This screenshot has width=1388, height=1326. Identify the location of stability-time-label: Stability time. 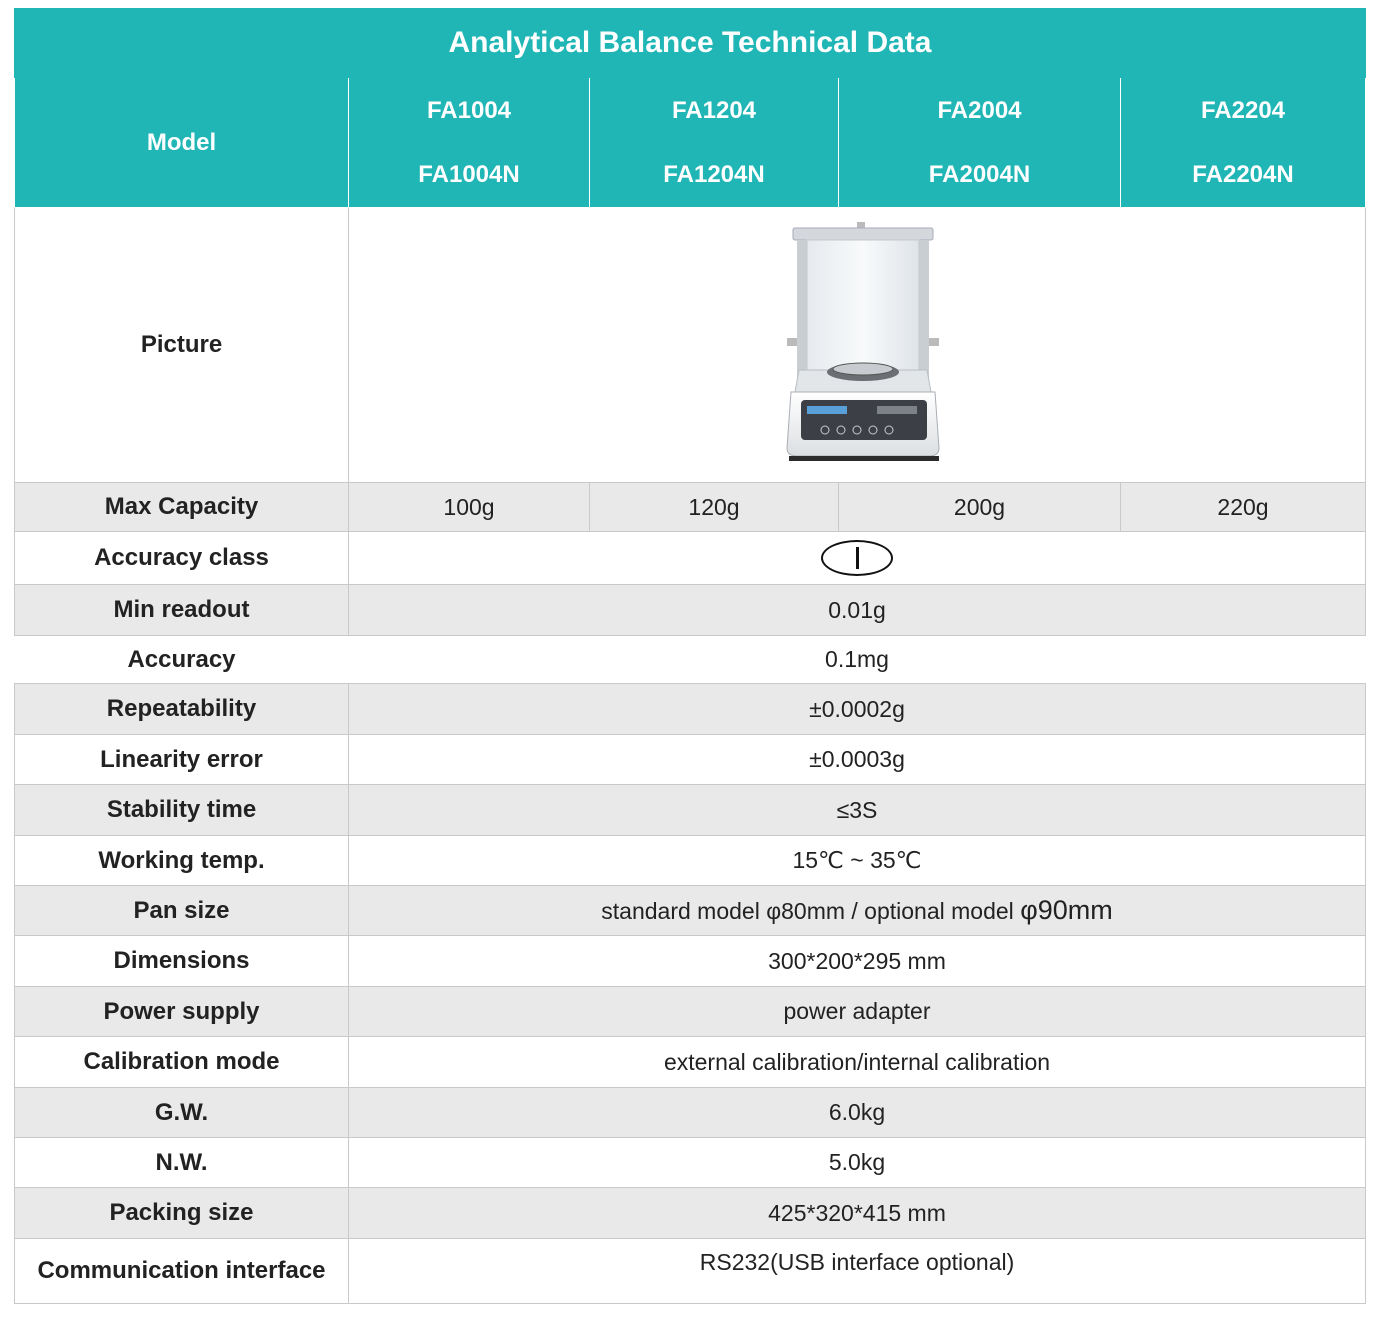
(181, 810).